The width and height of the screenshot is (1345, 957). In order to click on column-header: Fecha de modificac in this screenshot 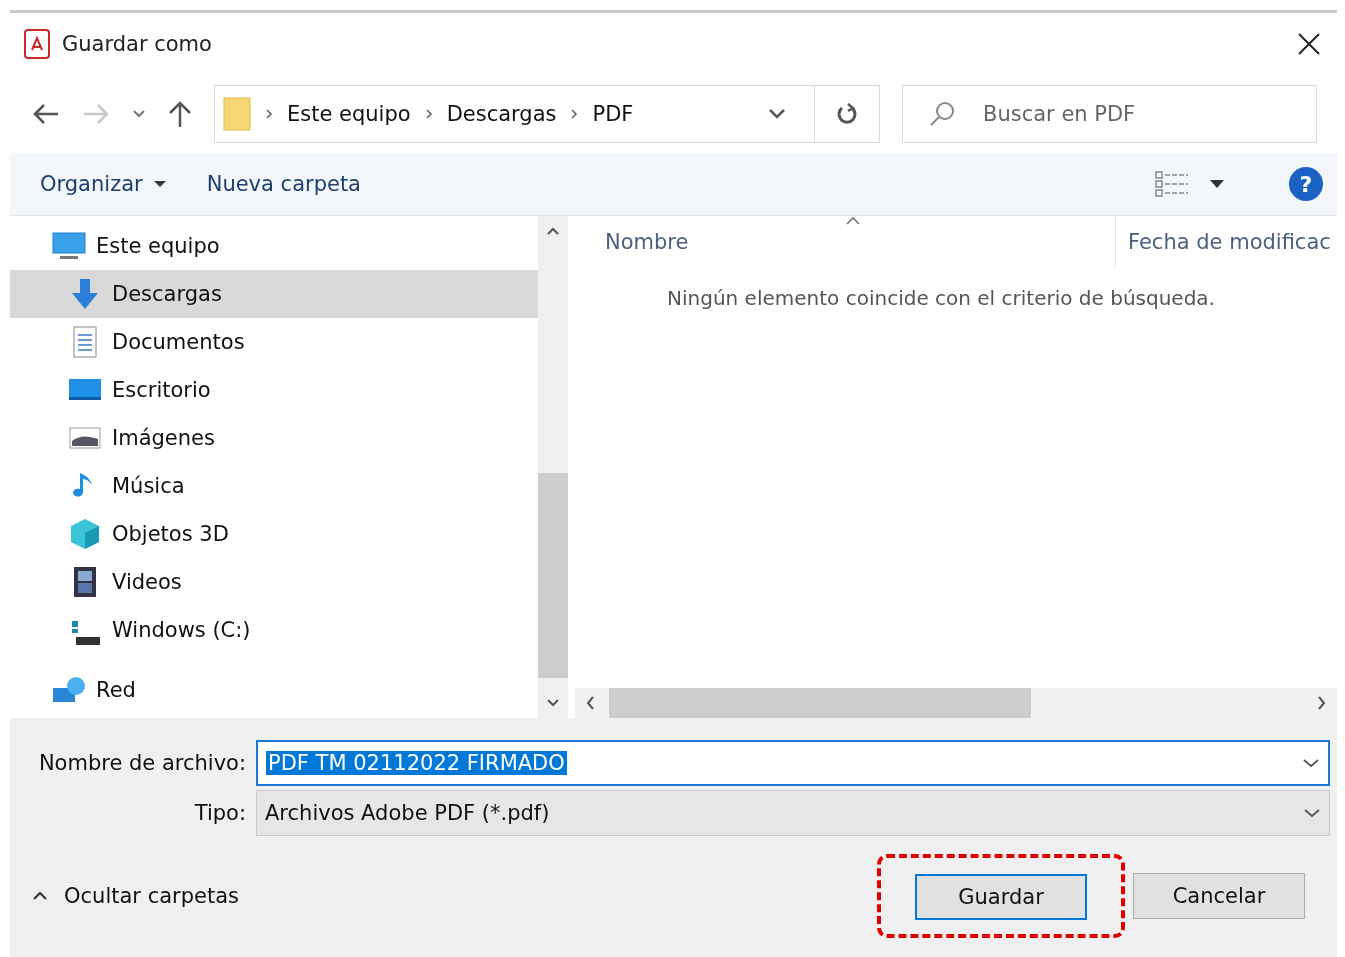, I will do `click(1226, 242)`.